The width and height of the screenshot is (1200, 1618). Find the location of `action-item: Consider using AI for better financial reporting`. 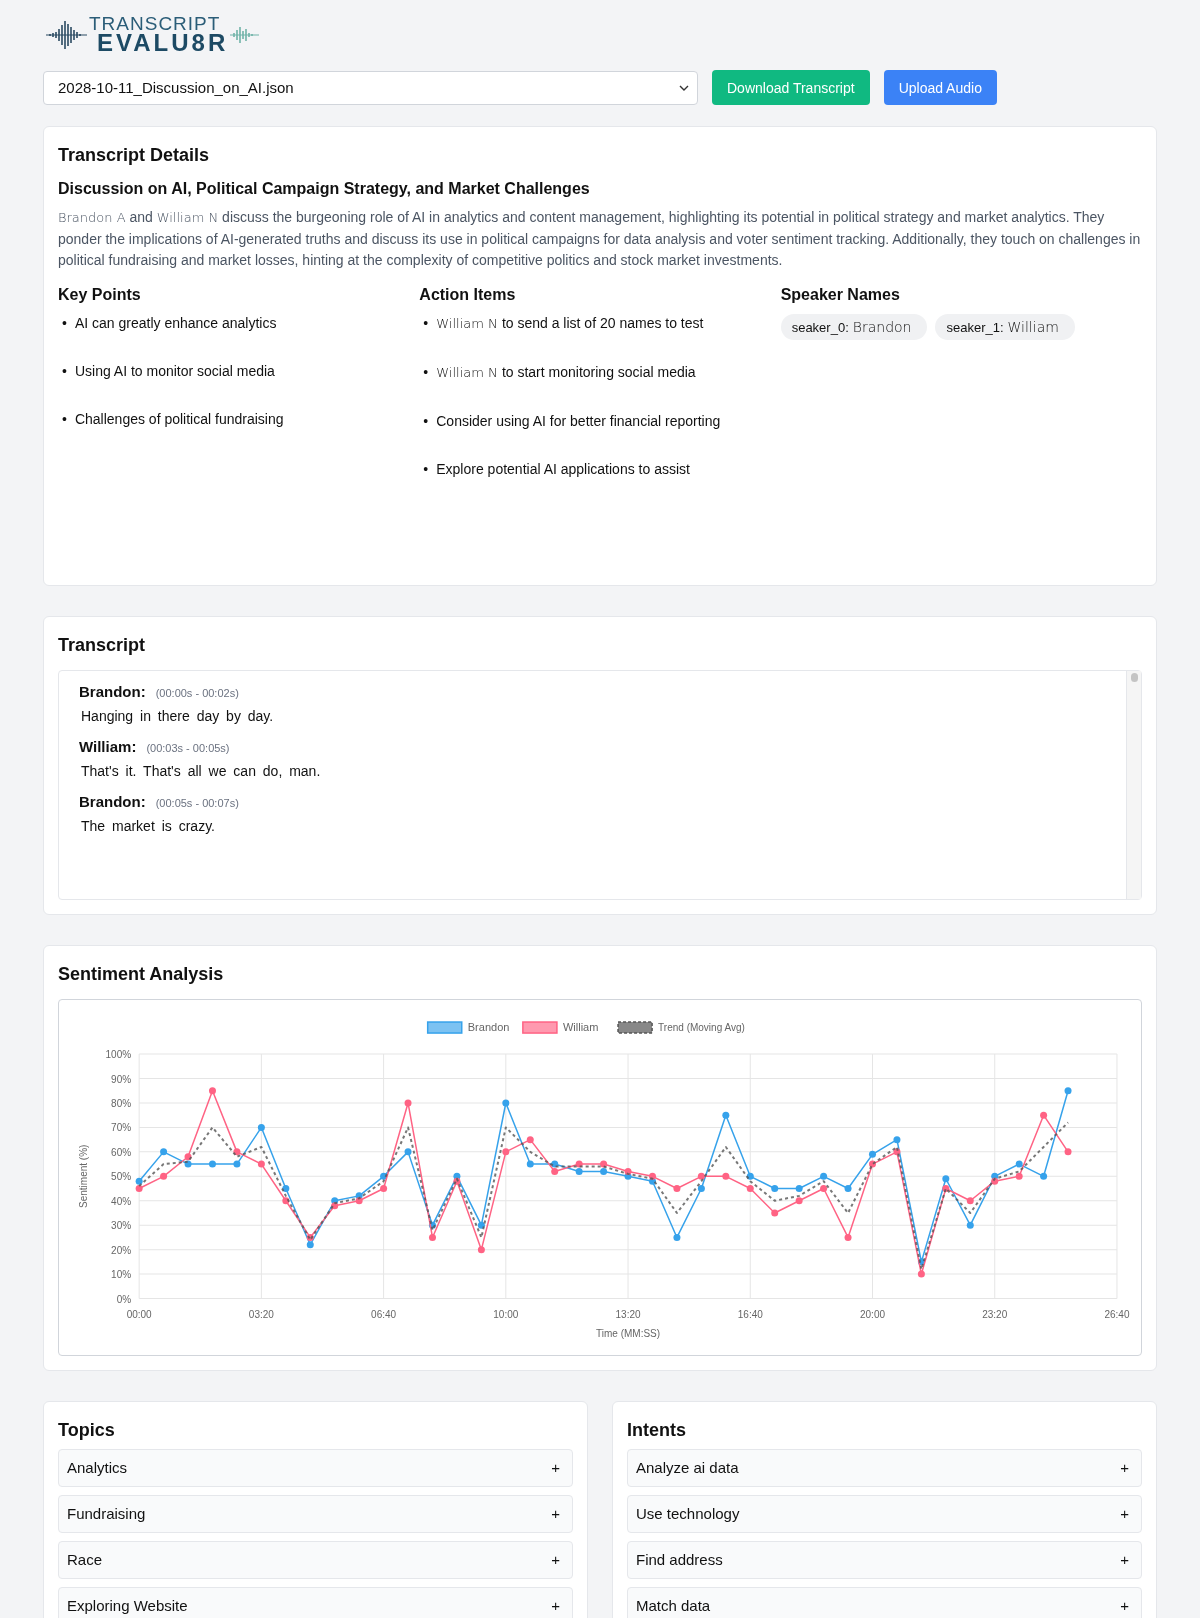

action-item: Consider using AI for better financial reporting is located at coordinates (578, 420).